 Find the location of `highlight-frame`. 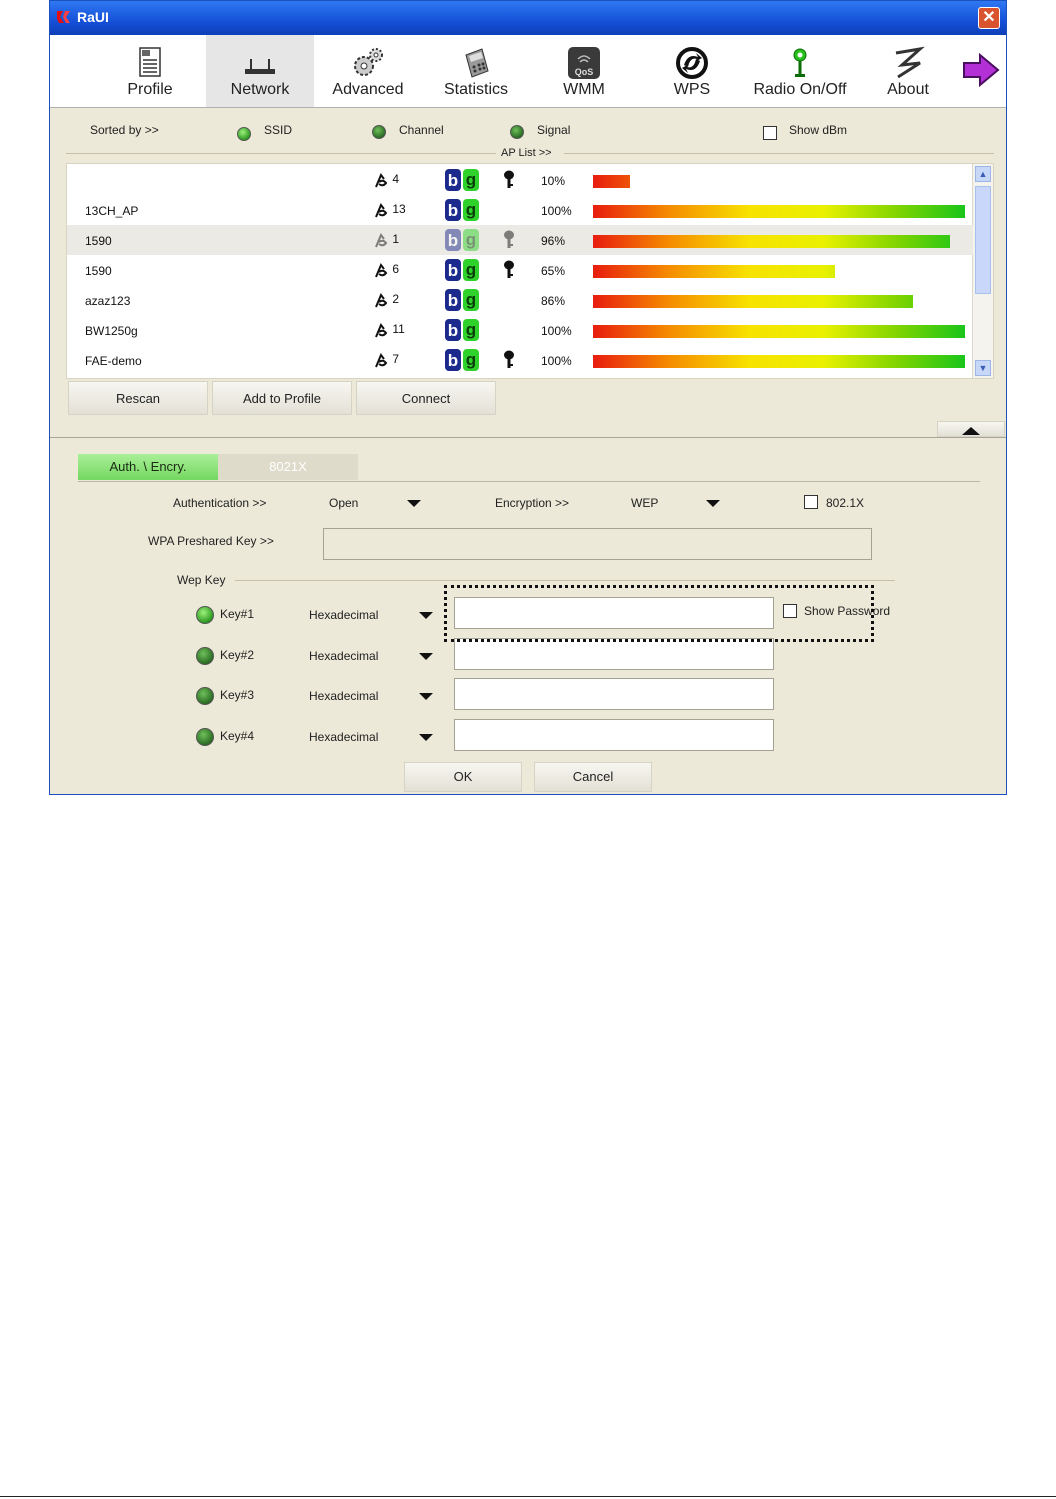

highlight-frame is located at coordinates (659, 613).